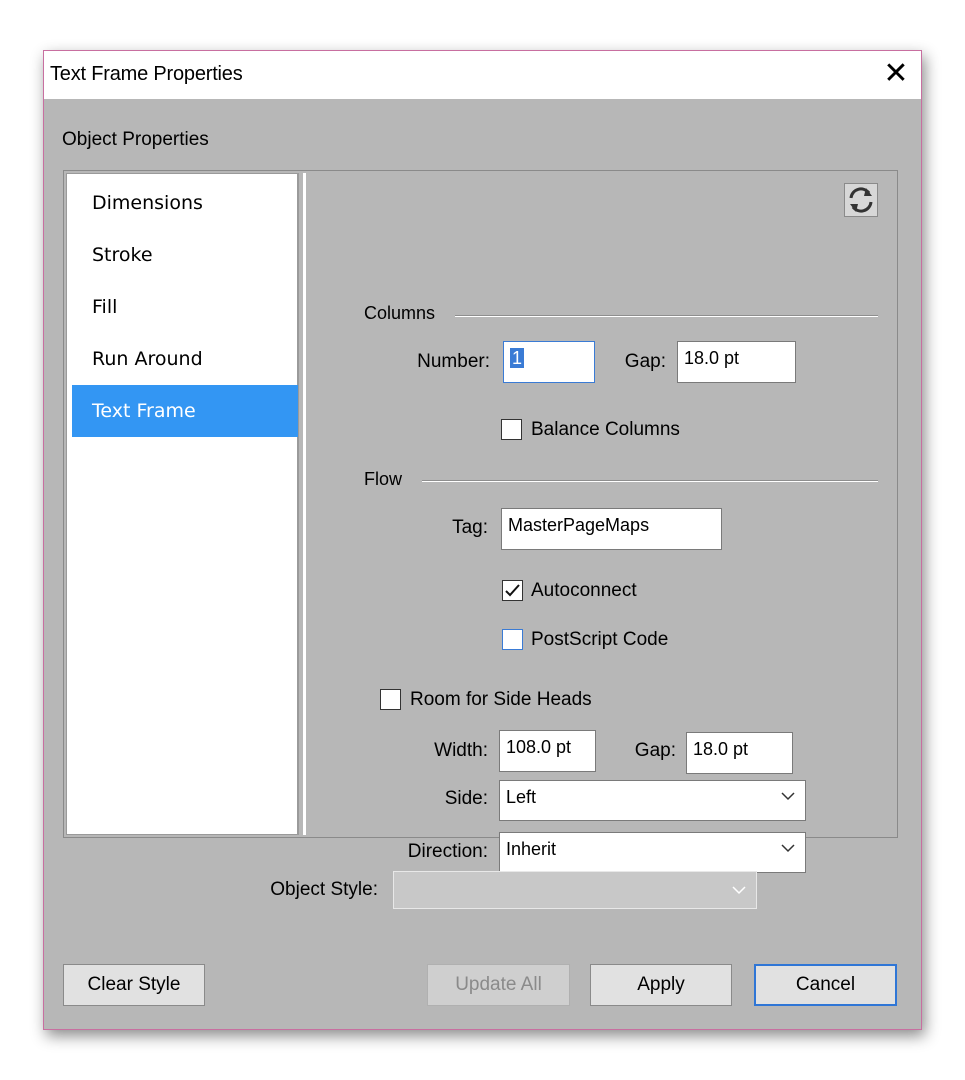 The width and height of the screenshot is (965, 1080). Describe the element at coordinates (461, 750) in the screenshot. I see `side-heads-width-label: Width:` at that location.